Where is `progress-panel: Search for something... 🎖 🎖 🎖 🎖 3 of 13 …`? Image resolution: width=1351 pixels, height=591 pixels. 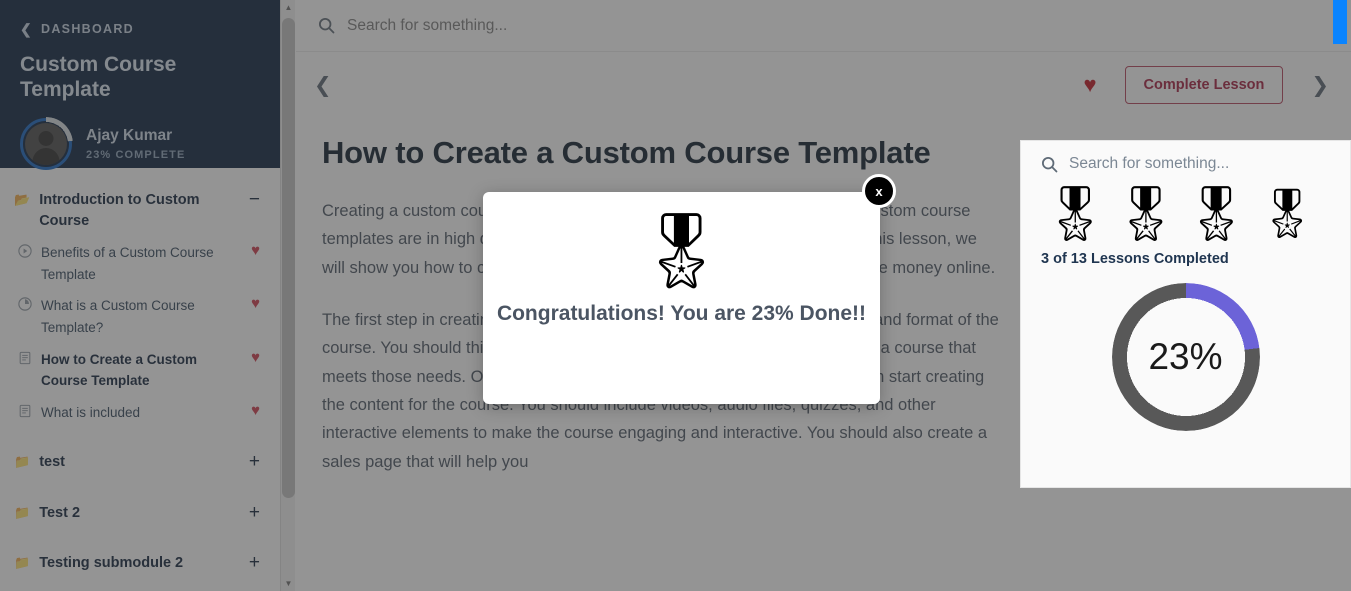 progress-panel: Search for something... 🎖 🎖 🎖 🎖 3 of 13 … is located at coordinates (1185, 314).